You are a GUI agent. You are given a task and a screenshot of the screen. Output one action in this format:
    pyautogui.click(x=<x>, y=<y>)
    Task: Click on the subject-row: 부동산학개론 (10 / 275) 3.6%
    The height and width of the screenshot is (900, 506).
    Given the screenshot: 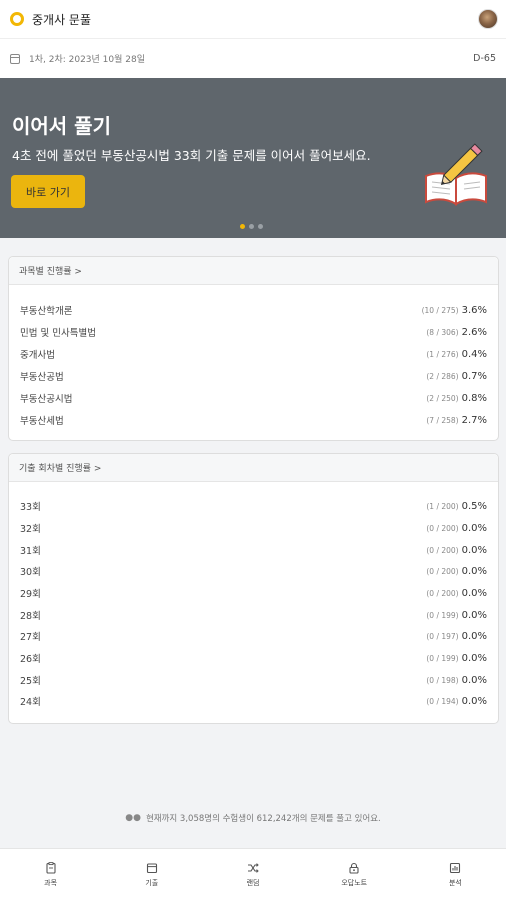 What is the action you would take?
    pyautogui.click(x=253, y=310)
    